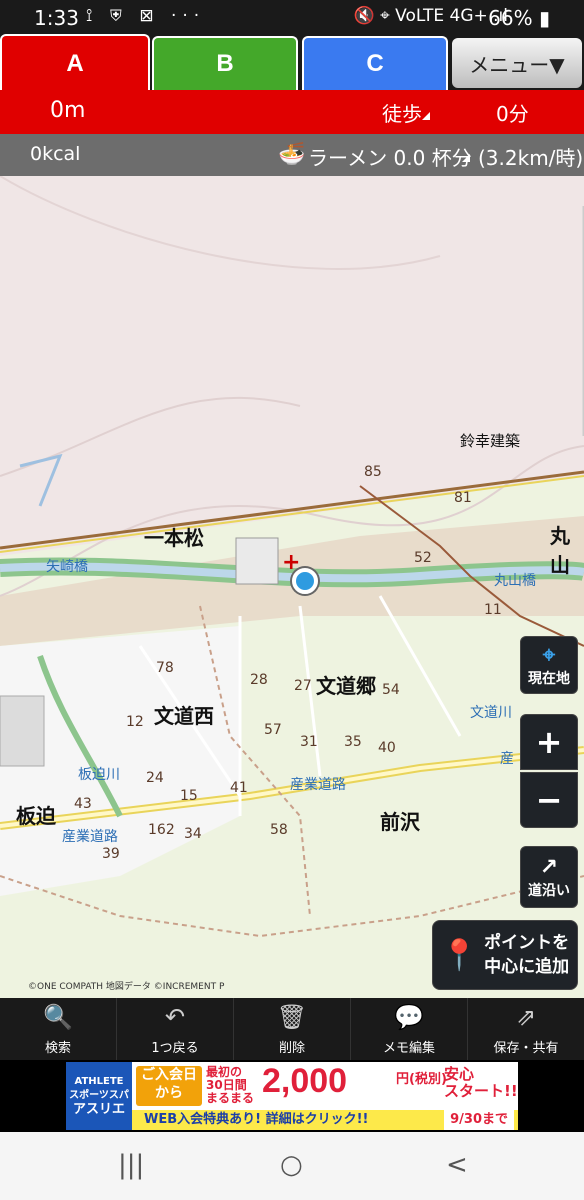  Describe the element at coordinates (273, 730) in the screenshot. I see `address-number: 57` at that location.